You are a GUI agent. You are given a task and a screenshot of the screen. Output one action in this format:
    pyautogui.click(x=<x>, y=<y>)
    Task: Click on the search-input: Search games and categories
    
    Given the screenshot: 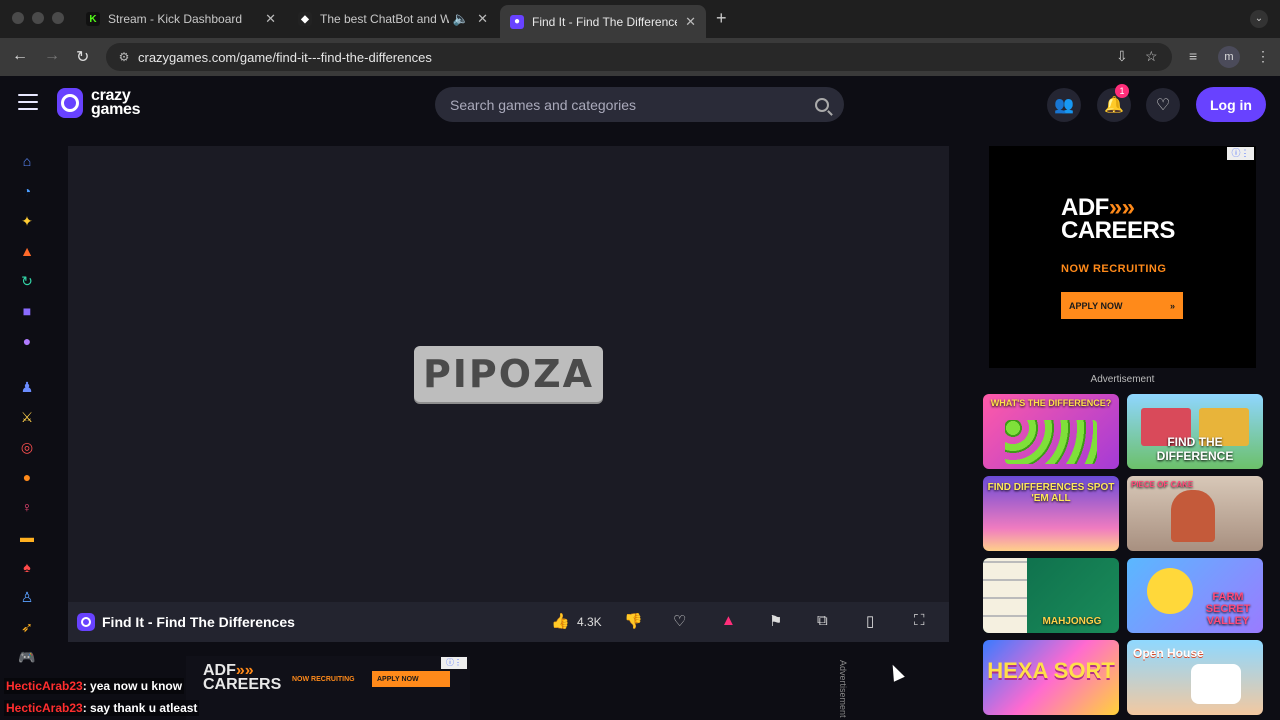 What is the action you would take?
    pyautogui.click(x=639, y=104)
    